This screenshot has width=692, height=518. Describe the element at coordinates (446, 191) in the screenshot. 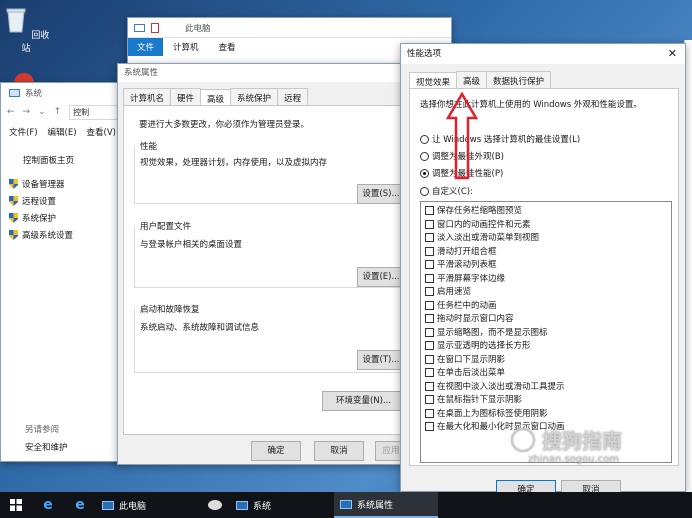

I see `radio-custom: 自定义(C):` at that location.